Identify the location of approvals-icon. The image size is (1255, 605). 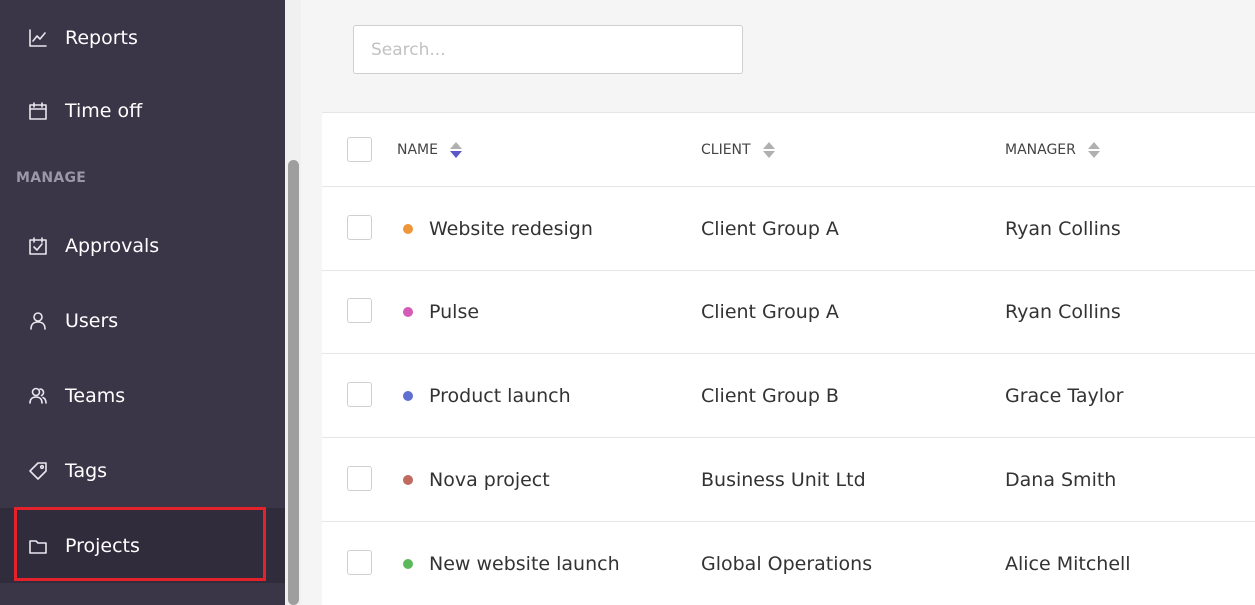
(38, 246).